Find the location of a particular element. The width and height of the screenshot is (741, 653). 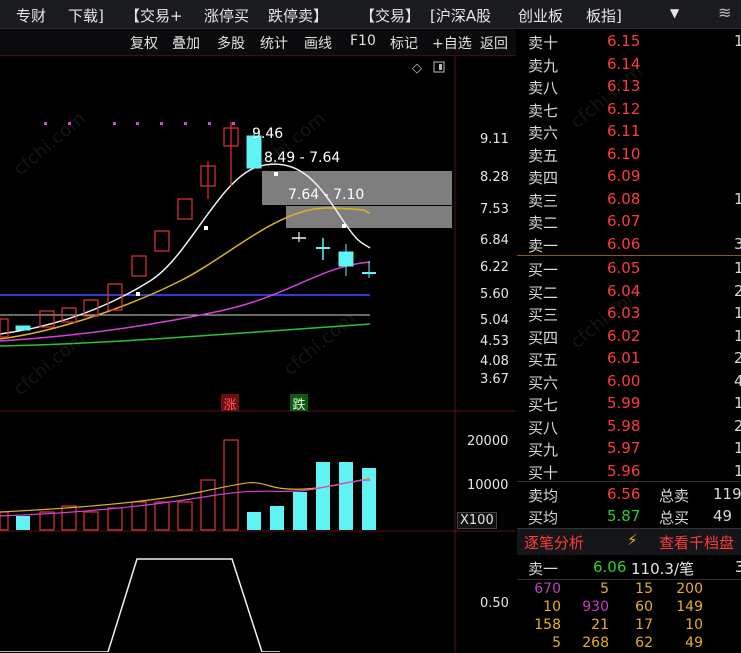

price-tick: 9.11 is located at coordinates (494, 139).